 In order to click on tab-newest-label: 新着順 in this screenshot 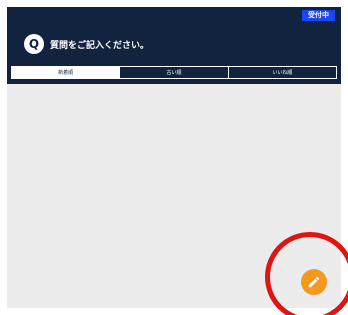, I will do `click(66, 73)`.